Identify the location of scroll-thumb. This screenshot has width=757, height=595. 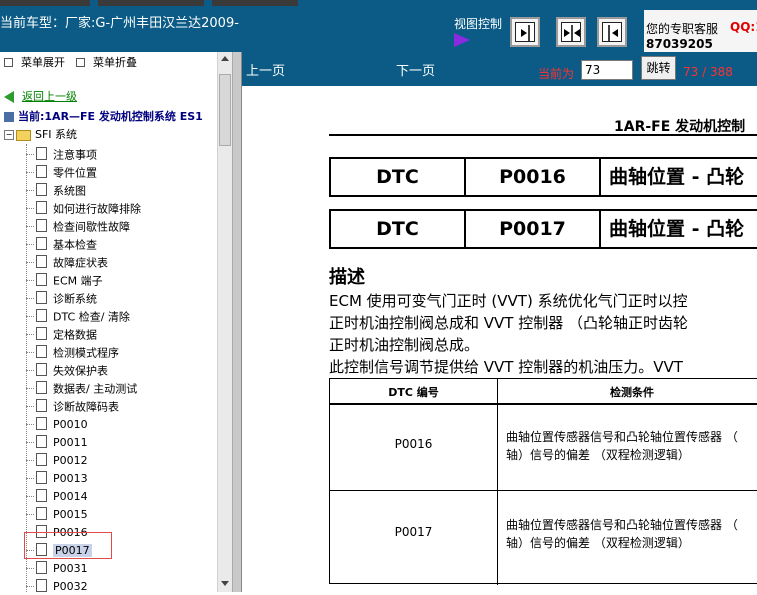
(225, 110).